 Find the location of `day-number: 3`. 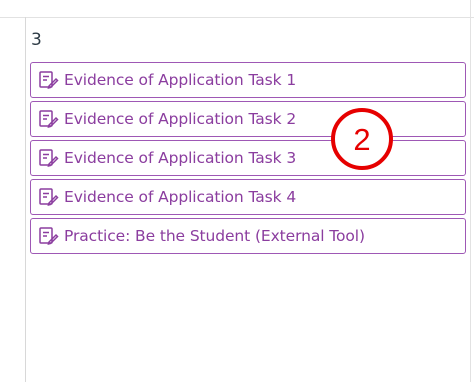

day-number: 3 is located at coordinates (36, 40).